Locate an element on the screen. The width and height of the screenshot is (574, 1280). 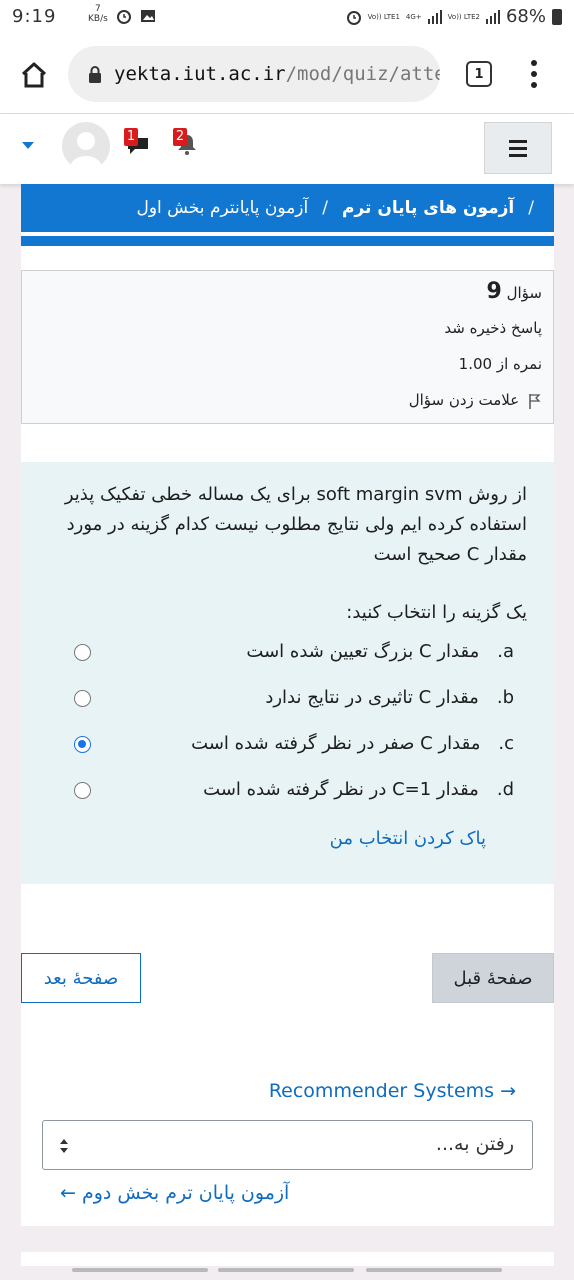
lock-icon is located at coordinates (95, 74).